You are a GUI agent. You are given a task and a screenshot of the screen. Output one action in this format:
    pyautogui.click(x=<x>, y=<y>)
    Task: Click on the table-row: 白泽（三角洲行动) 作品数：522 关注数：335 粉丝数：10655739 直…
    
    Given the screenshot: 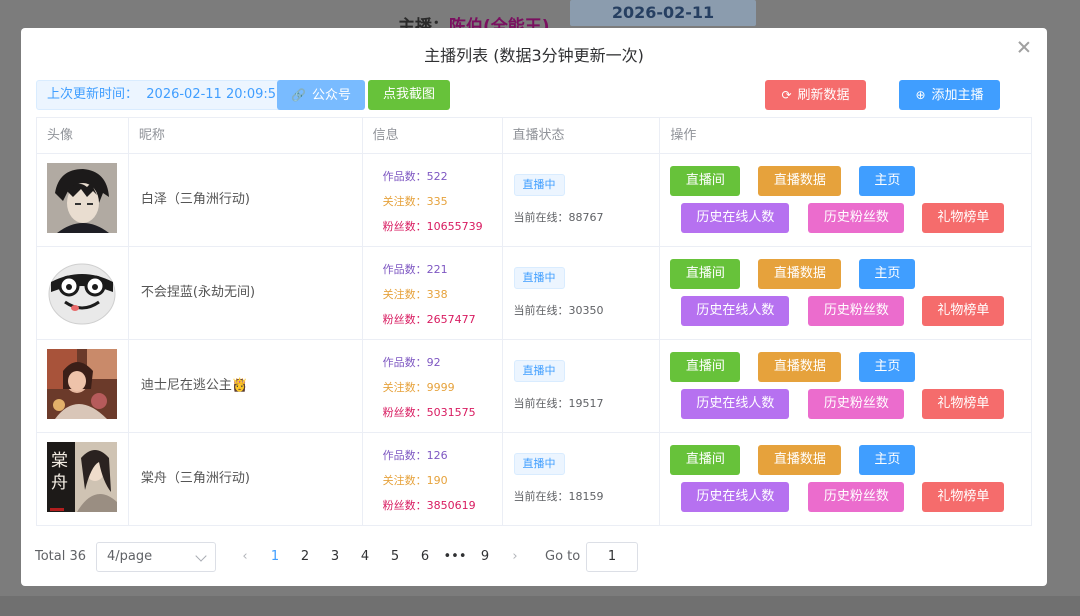 What is the action you would take?
    pyautogui.click(x=534, y=200)
    